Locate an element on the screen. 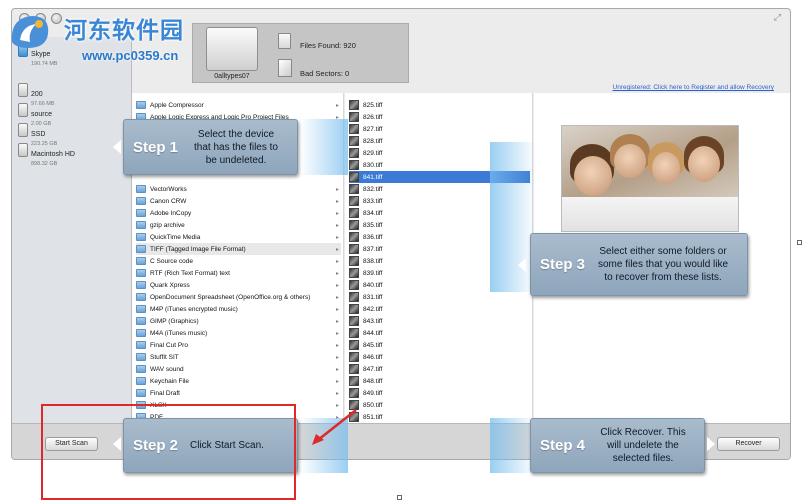 This screenshot has height=503, width=803. drive-icon is located at coordinates (23, 130).